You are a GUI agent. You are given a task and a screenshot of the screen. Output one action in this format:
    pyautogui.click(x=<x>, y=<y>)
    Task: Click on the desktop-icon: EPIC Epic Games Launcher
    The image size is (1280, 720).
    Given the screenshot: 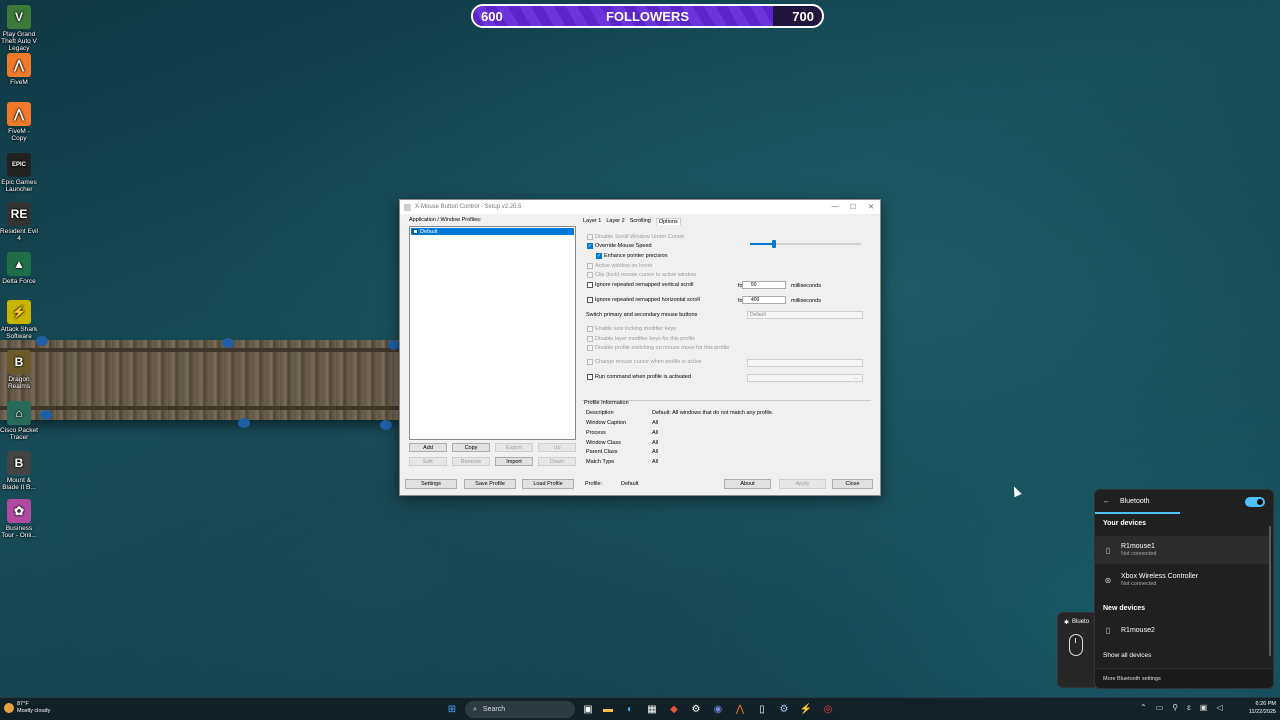 What is the action you would take?
    pyautogui.click(x=19, y=173)
    